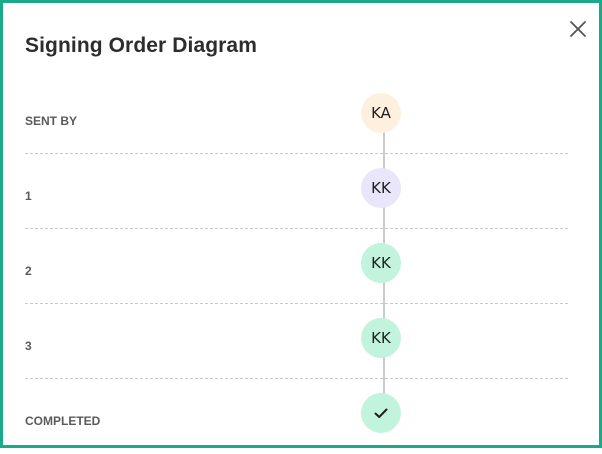  I want to click on signer-2-initials: KK, so click(381, 263).